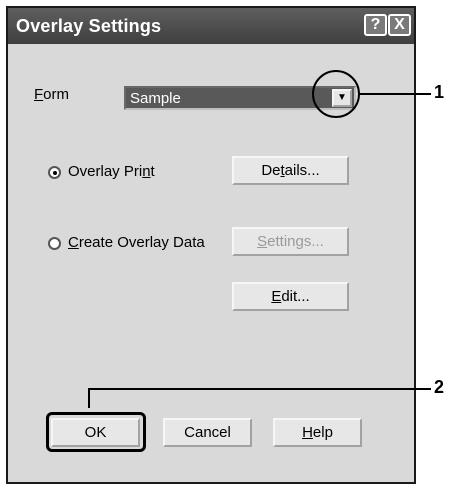  What do you see at coordinates (399, 25) in the screenshot?
I see `close-icon: X` at bounding box center [399, 25].